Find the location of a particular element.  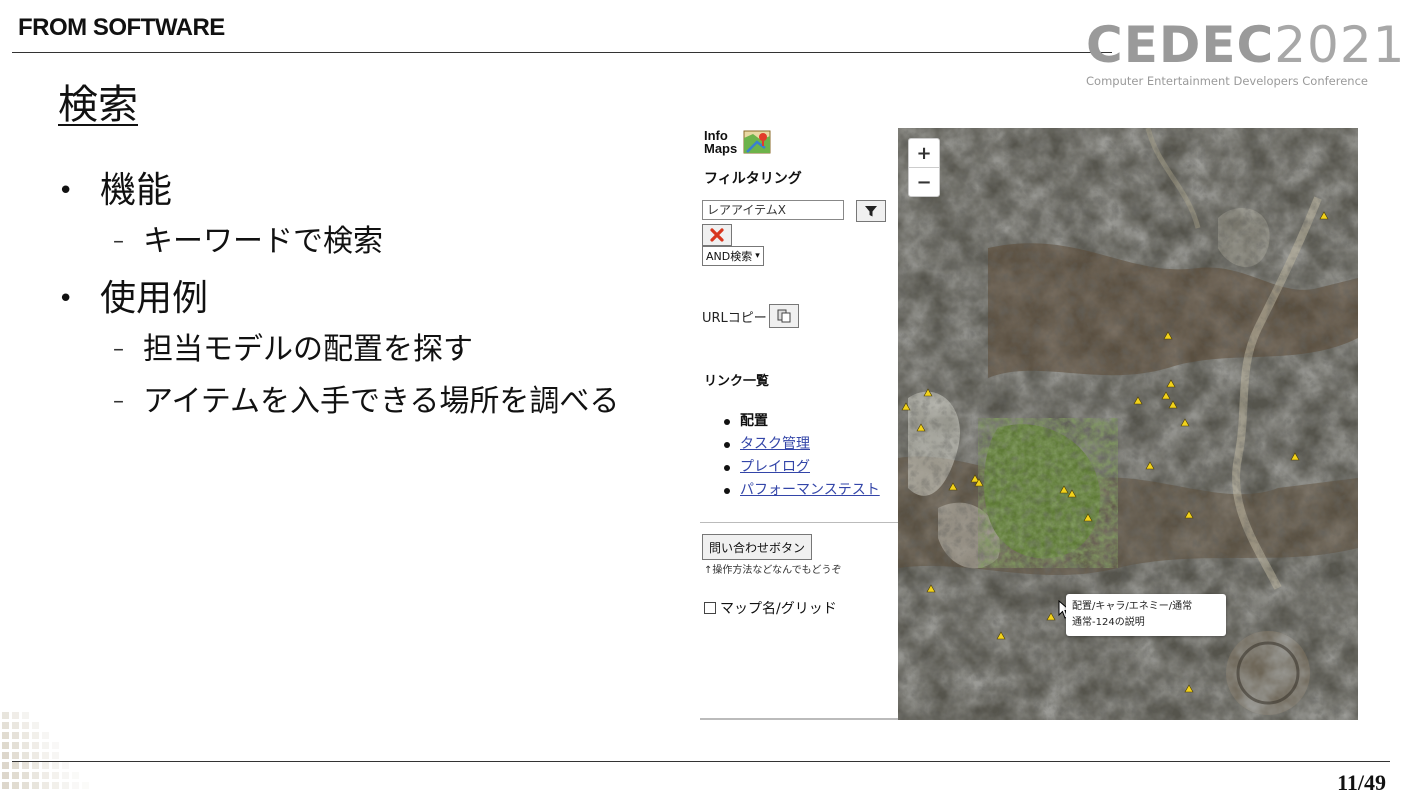

tooltip-description: 通常-124の説明 is located at coordinates (1108, 622).